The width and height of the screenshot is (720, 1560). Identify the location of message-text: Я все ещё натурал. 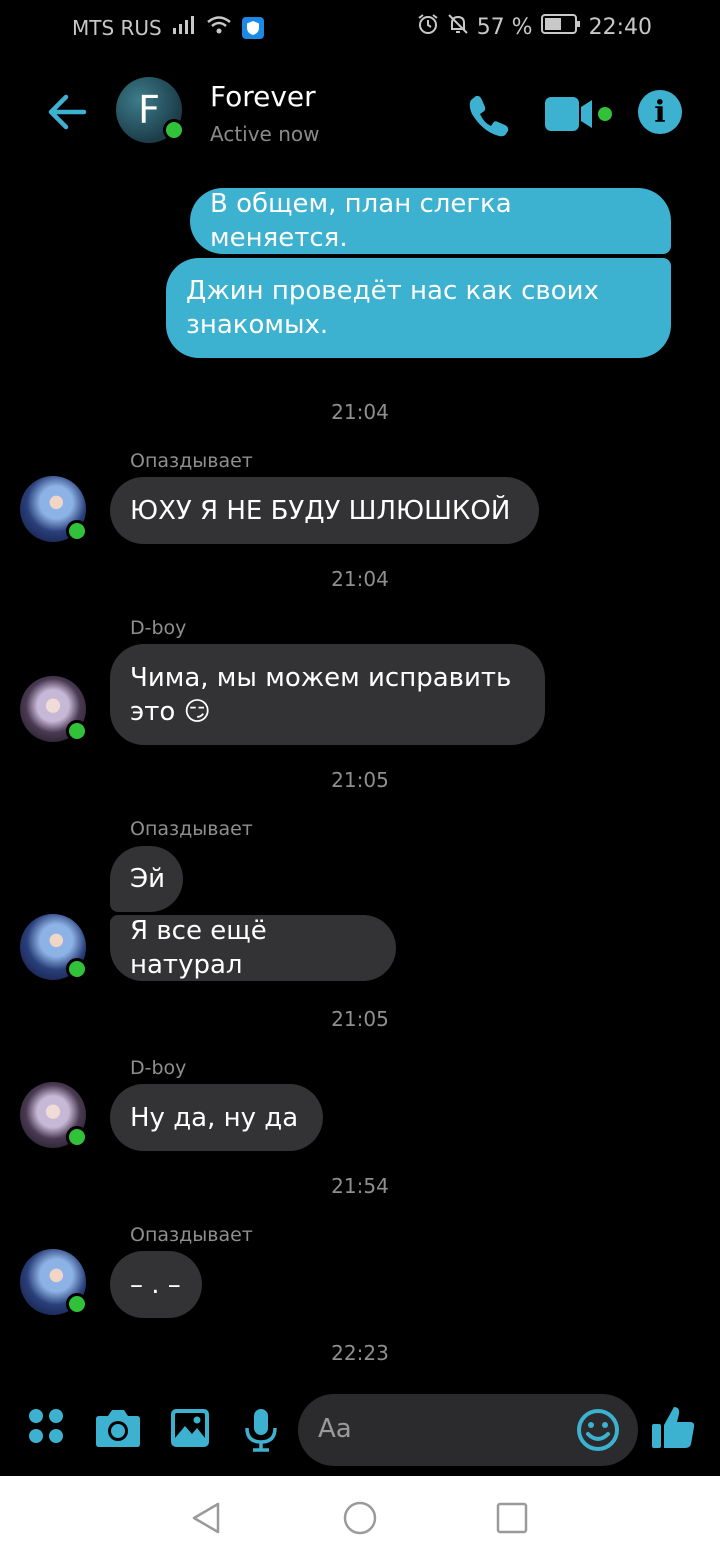
(198, 948).